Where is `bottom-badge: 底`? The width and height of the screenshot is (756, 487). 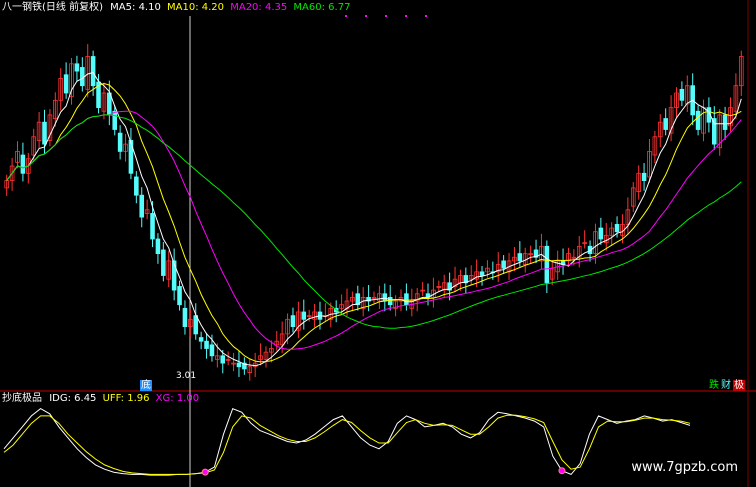
bottom-badge: 底 is located at coordinates (146, 385).